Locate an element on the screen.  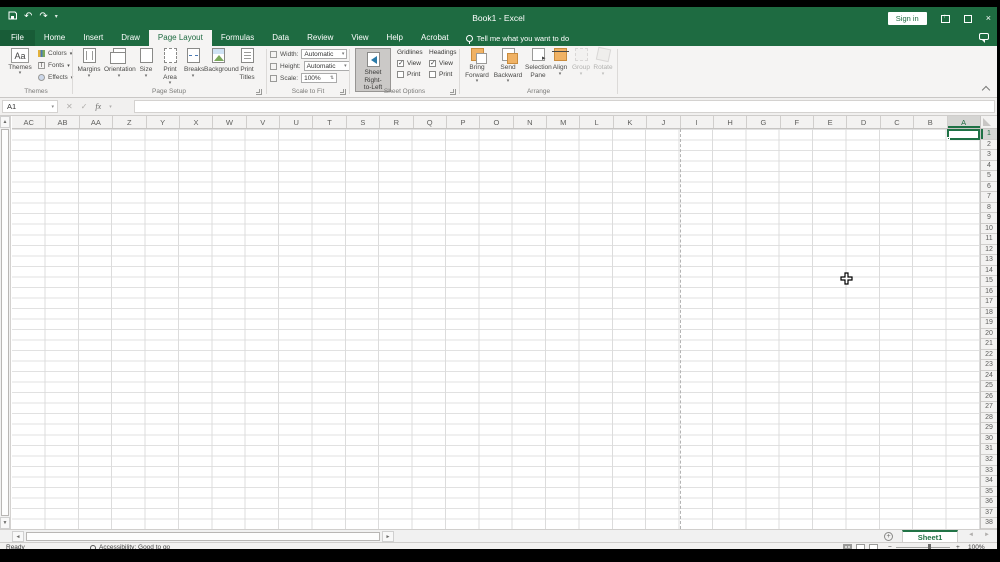
row-header-23: 23 is located at coordinates (989, 365).